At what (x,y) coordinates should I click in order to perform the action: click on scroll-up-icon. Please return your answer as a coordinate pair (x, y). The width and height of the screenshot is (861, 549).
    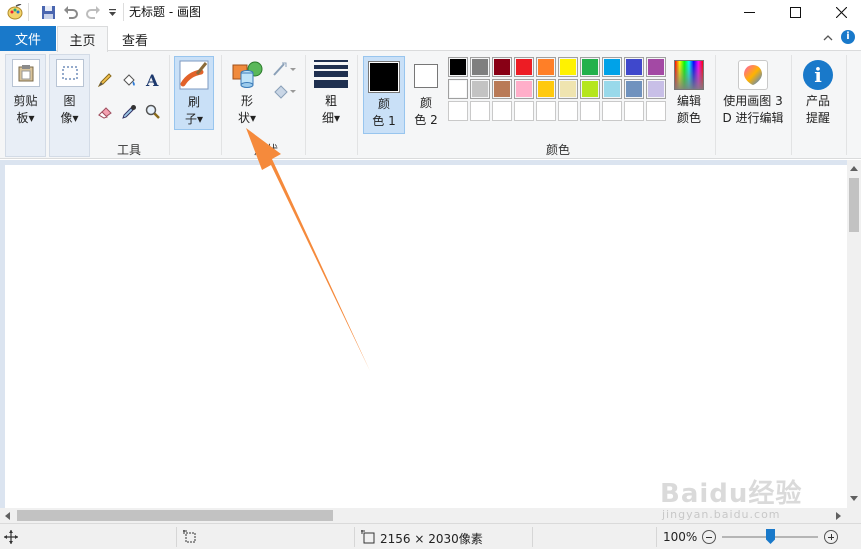
    Looking at the image, I should click on (854, 168).